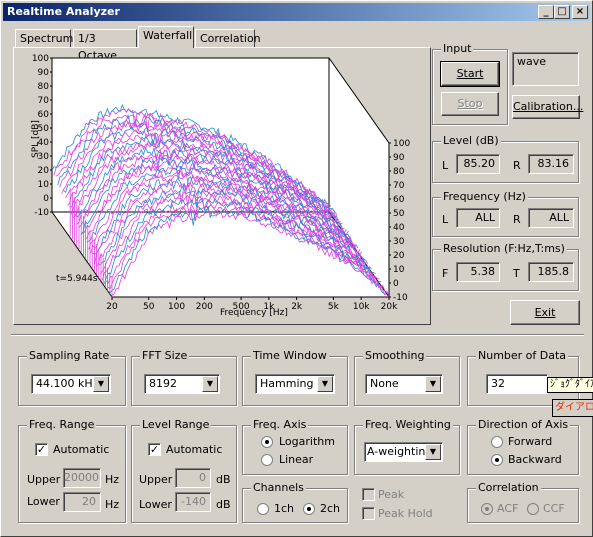 The image size is (593, 537). What do you see at coordinates (368, 513) in the screenshot?
I see `peak-hold-checkbox` at bounding box center [368, 513].